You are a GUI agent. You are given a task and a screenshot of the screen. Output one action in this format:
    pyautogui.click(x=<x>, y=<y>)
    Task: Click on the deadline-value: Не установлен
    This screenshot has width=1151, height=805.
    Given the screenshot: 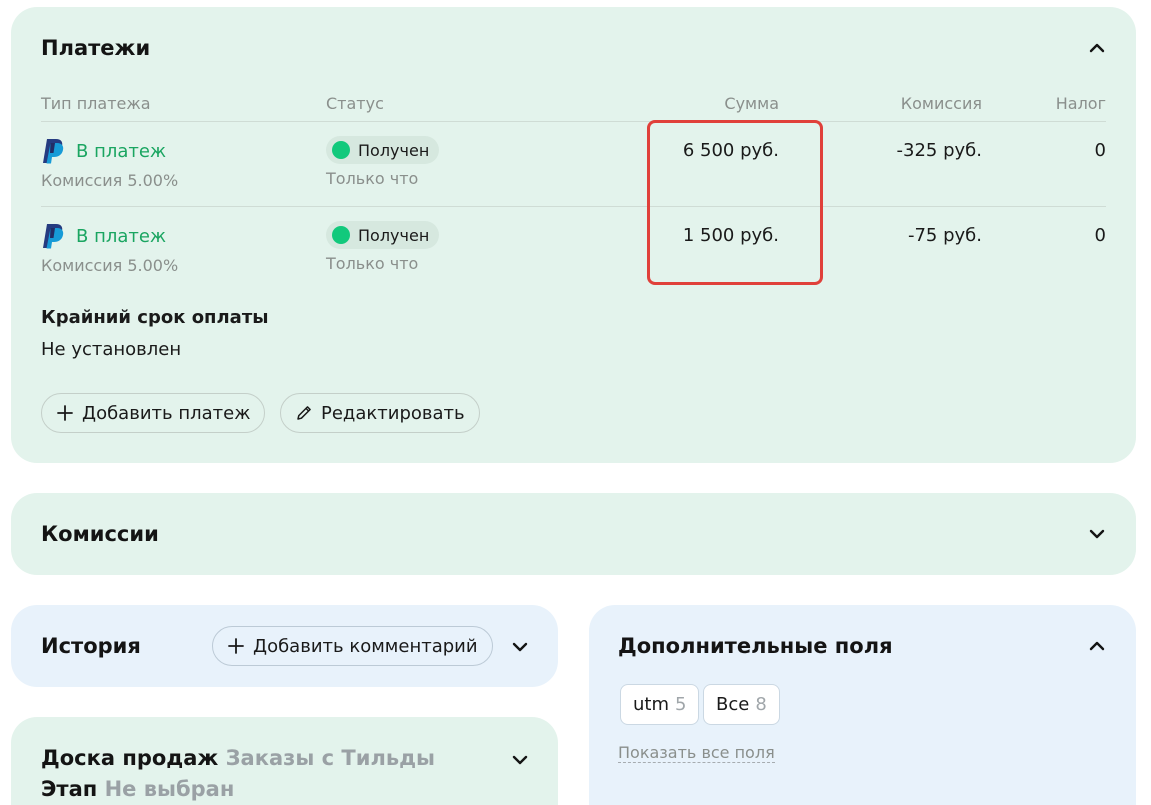 What is the action you would take?
    pyautogui.click(x=111, y=349)
    